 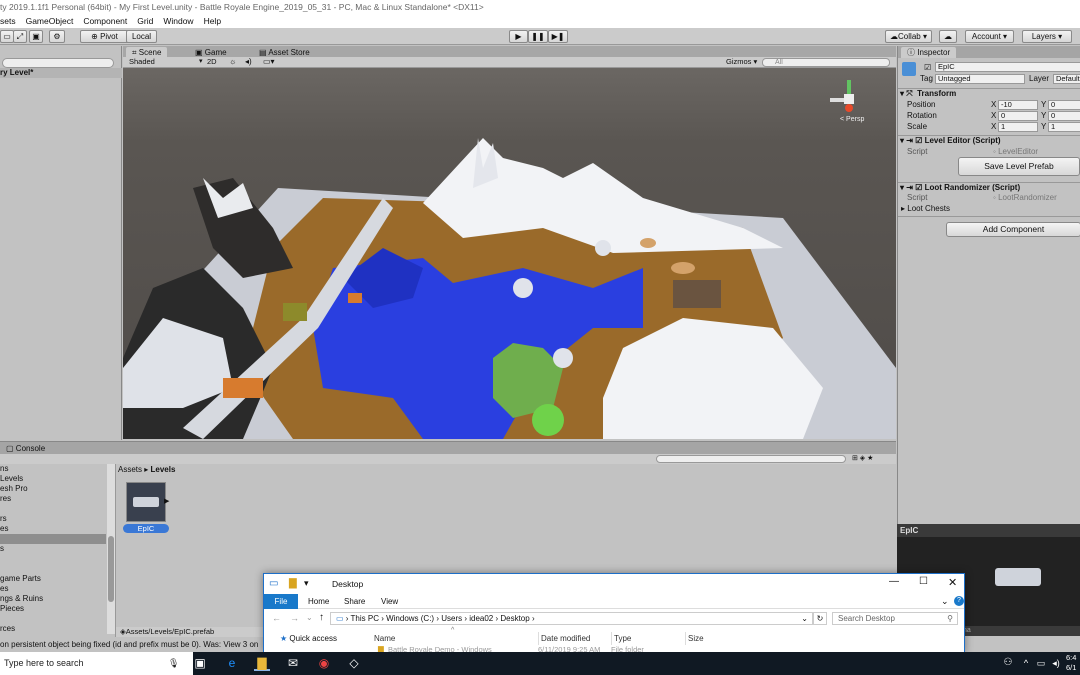 I want to click on task-view-icon: ▣, so click(x=200, y=663).